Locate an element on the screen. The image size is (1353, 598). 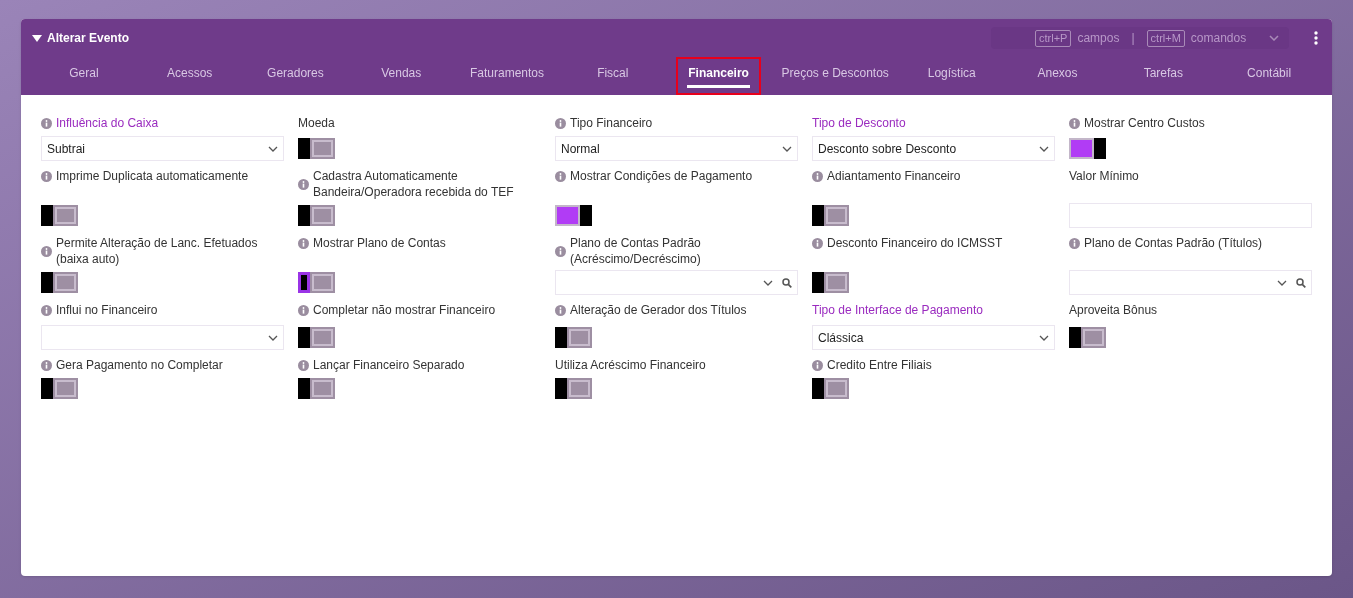
field-label: Mostrar Centro Custos is located at coordinates (1144, 123).